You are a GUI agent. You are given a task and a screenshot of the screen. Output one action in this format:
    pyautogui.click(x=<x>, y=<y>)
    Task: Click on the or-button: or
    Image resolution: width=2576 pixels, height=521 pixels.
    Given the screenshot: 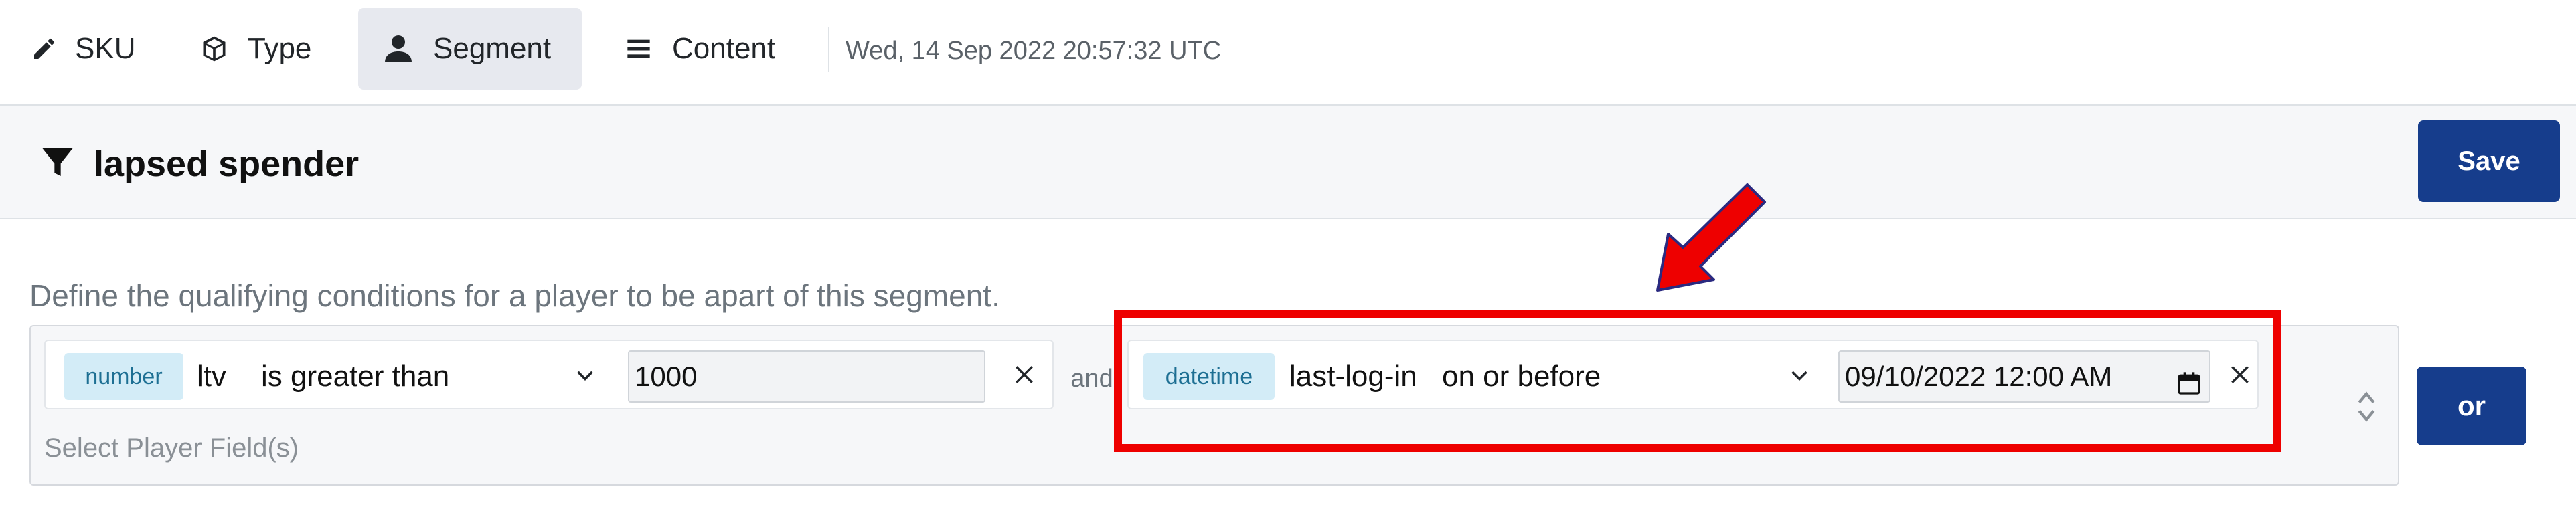 What is the action you would take?
    pyautogui.click(x=2472, y=406)
    